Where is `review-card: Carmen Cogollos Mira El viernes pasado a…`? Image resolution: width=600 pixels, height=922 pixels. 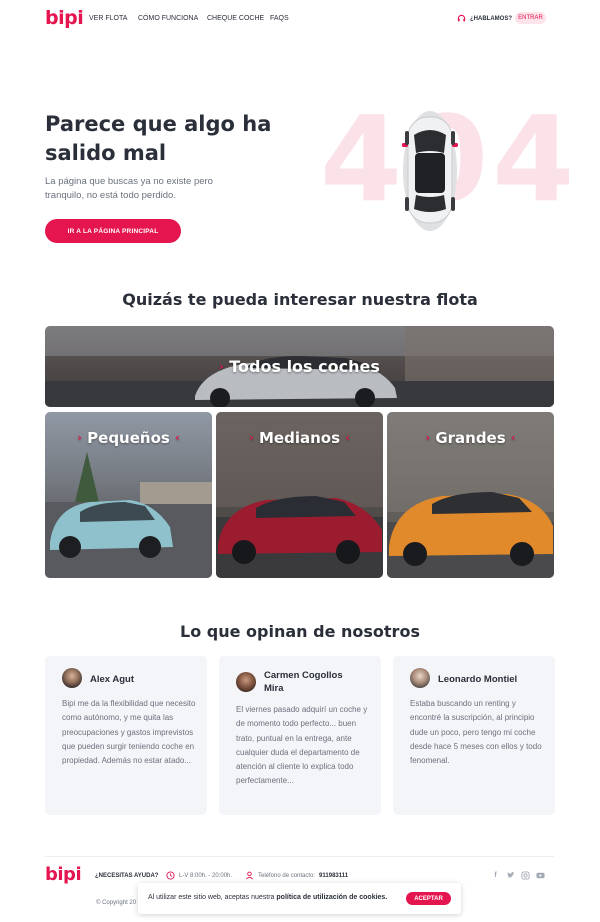 review-card: Carmen Cogollos Mira El viernes pasado a… is located at coordinates (300, 735).